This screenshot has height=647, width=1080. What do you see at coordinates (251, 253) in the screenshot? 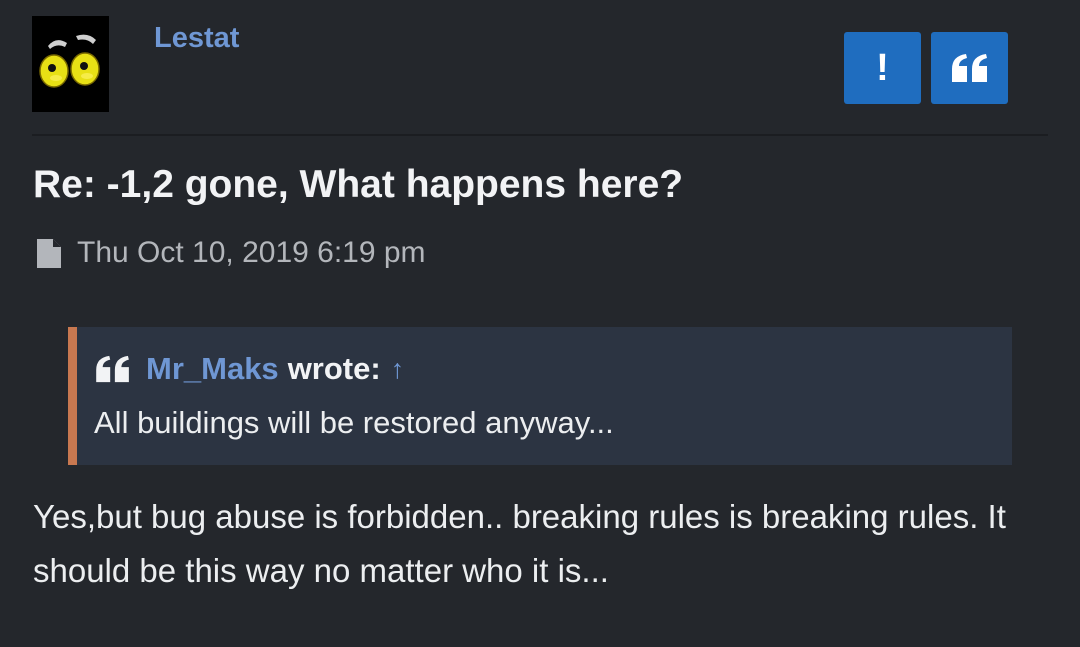
I see `post-date: Thu Oct 10, 2019 6:19 pm` at bounding box center [251, 253].